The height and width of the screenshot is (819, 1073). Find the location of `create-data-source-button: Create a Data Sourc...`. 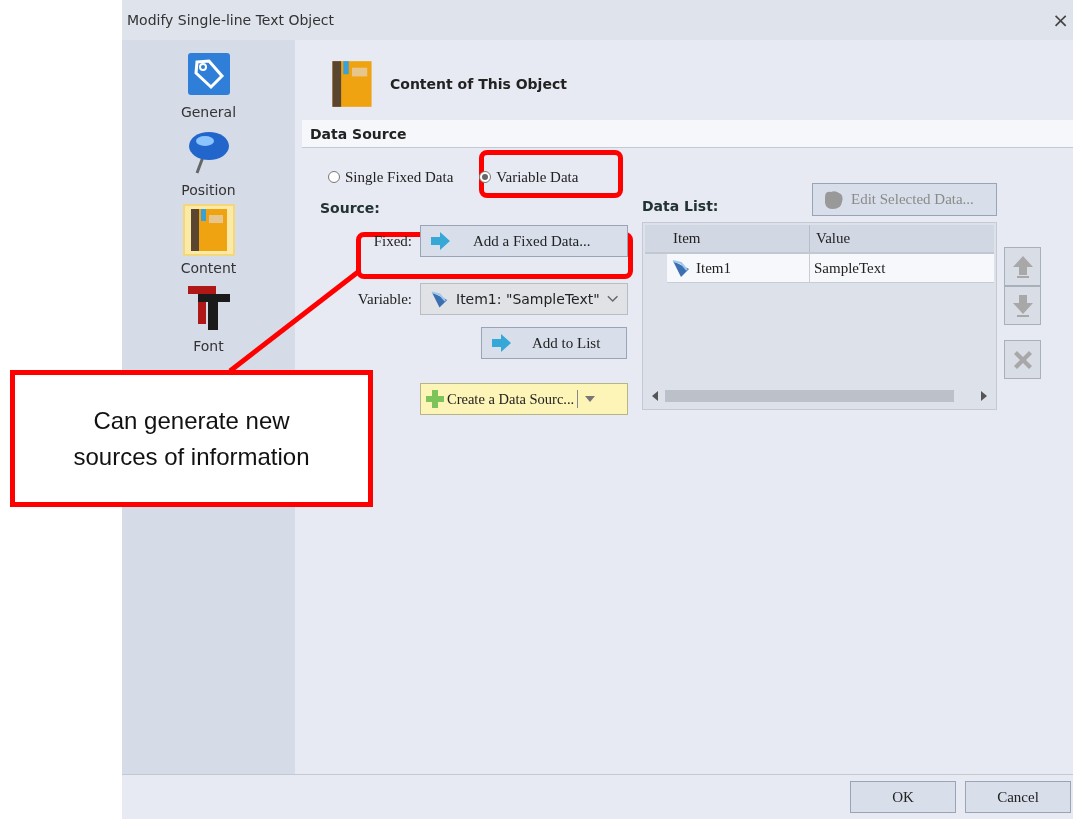

create-data-source-button: Create a Data Sourc... is located at coordinates (524, 399).